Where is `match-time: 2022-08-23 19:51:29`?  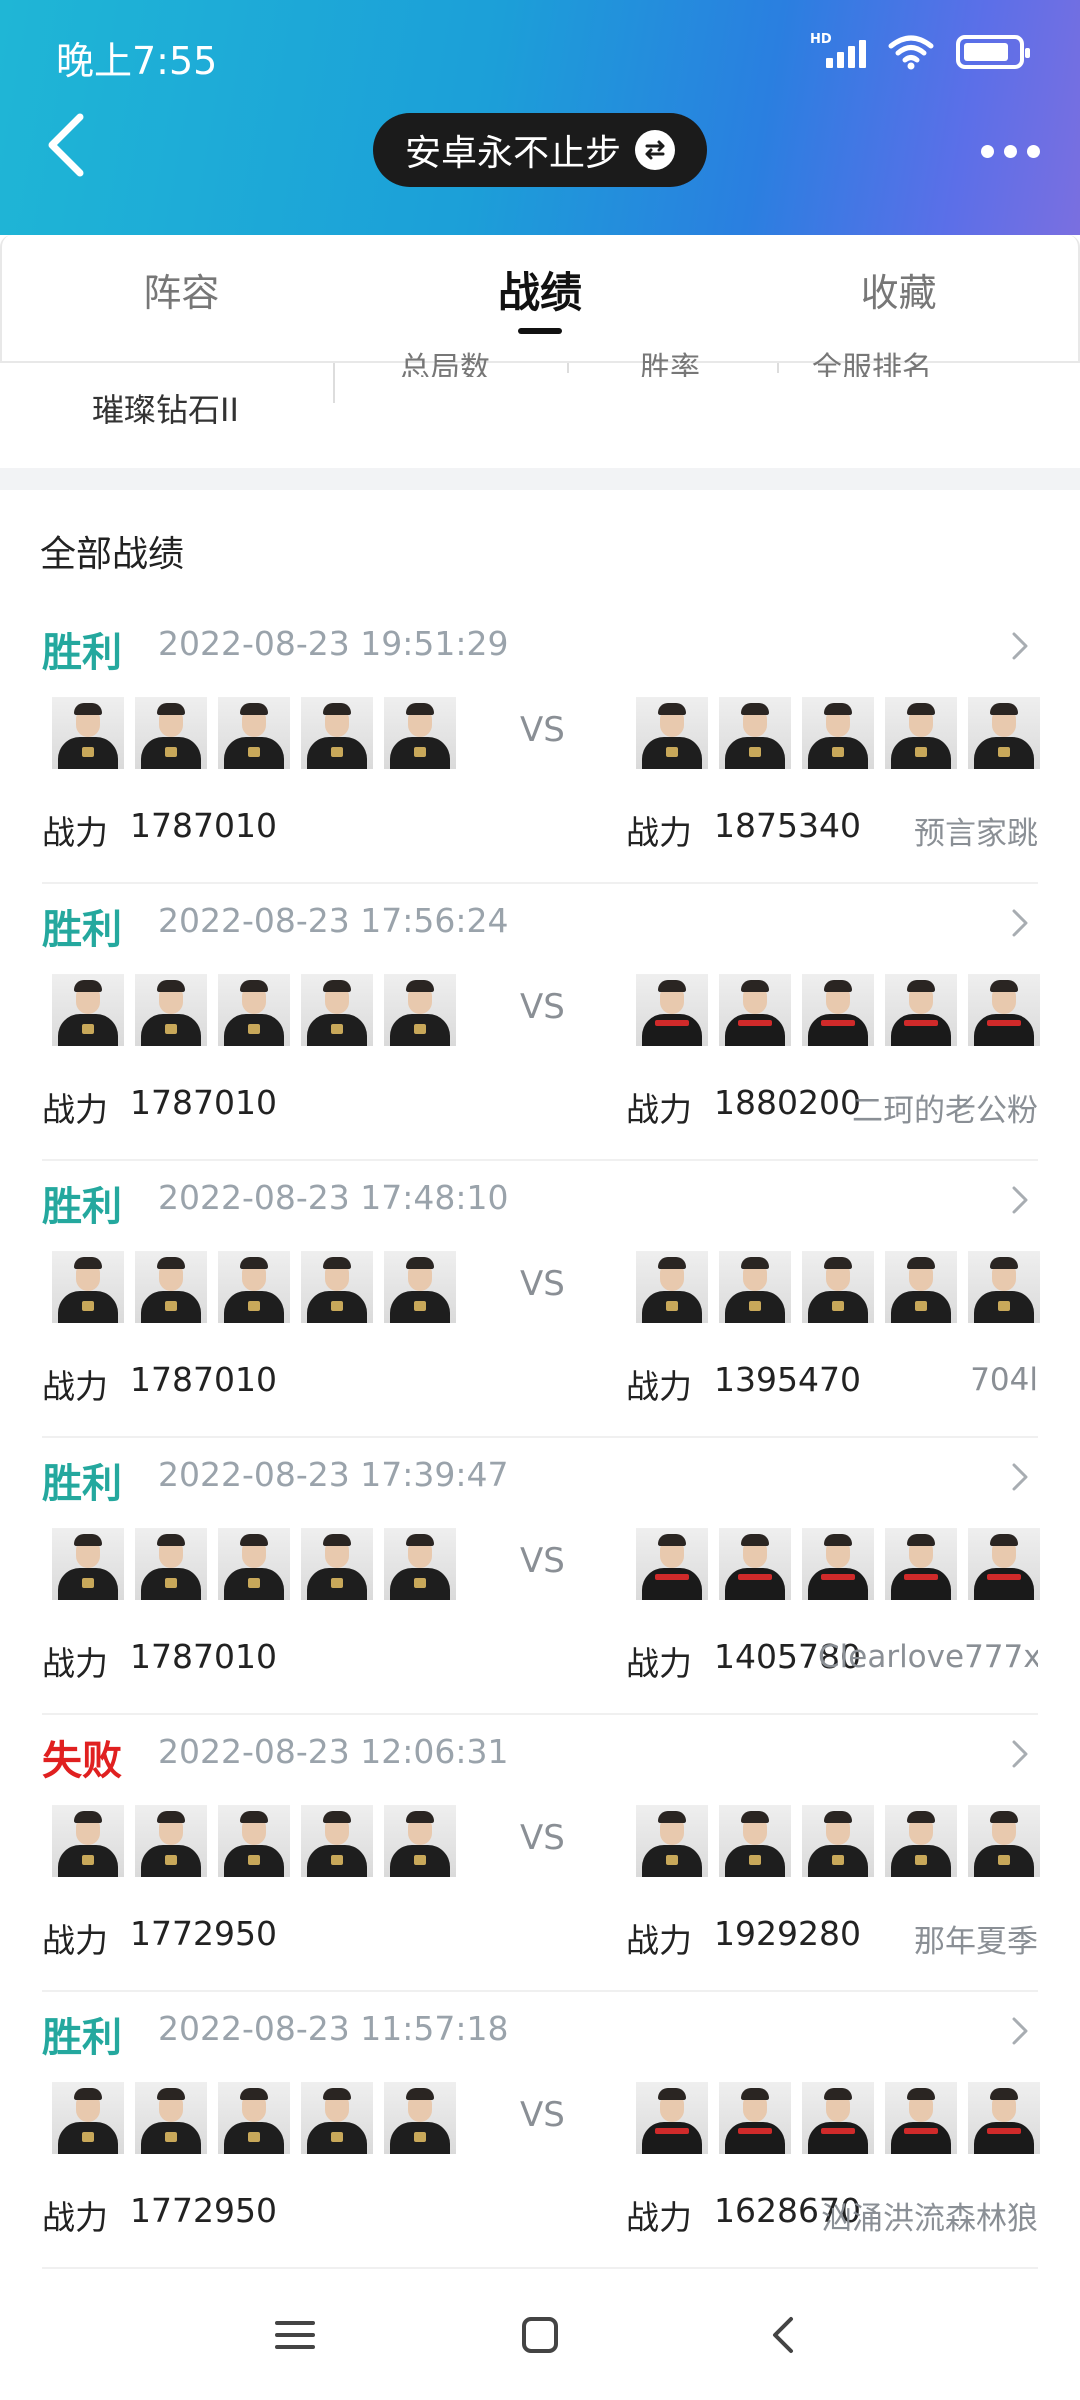
match-time: 2022-08-23 19:51:29 is located at coordinates (333, 643).